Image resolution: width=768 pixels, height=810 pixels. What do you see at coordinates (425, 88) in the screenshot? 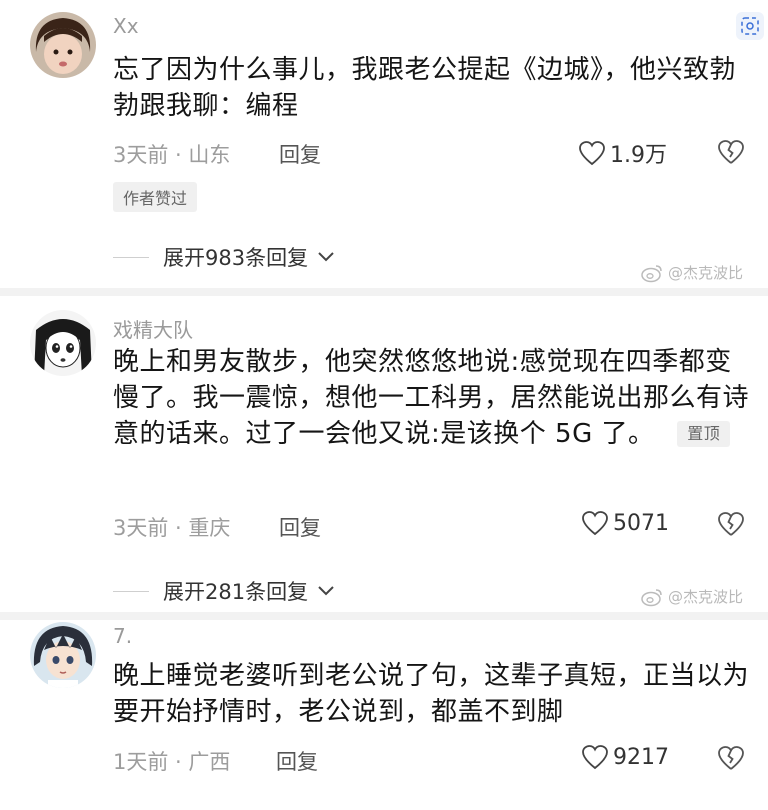
I see `comment-text: 忘了因为什么事儿，我跟老公提起《边城》，他兴致勃勃跟我聊：编程` at bounding box center [425, 88].